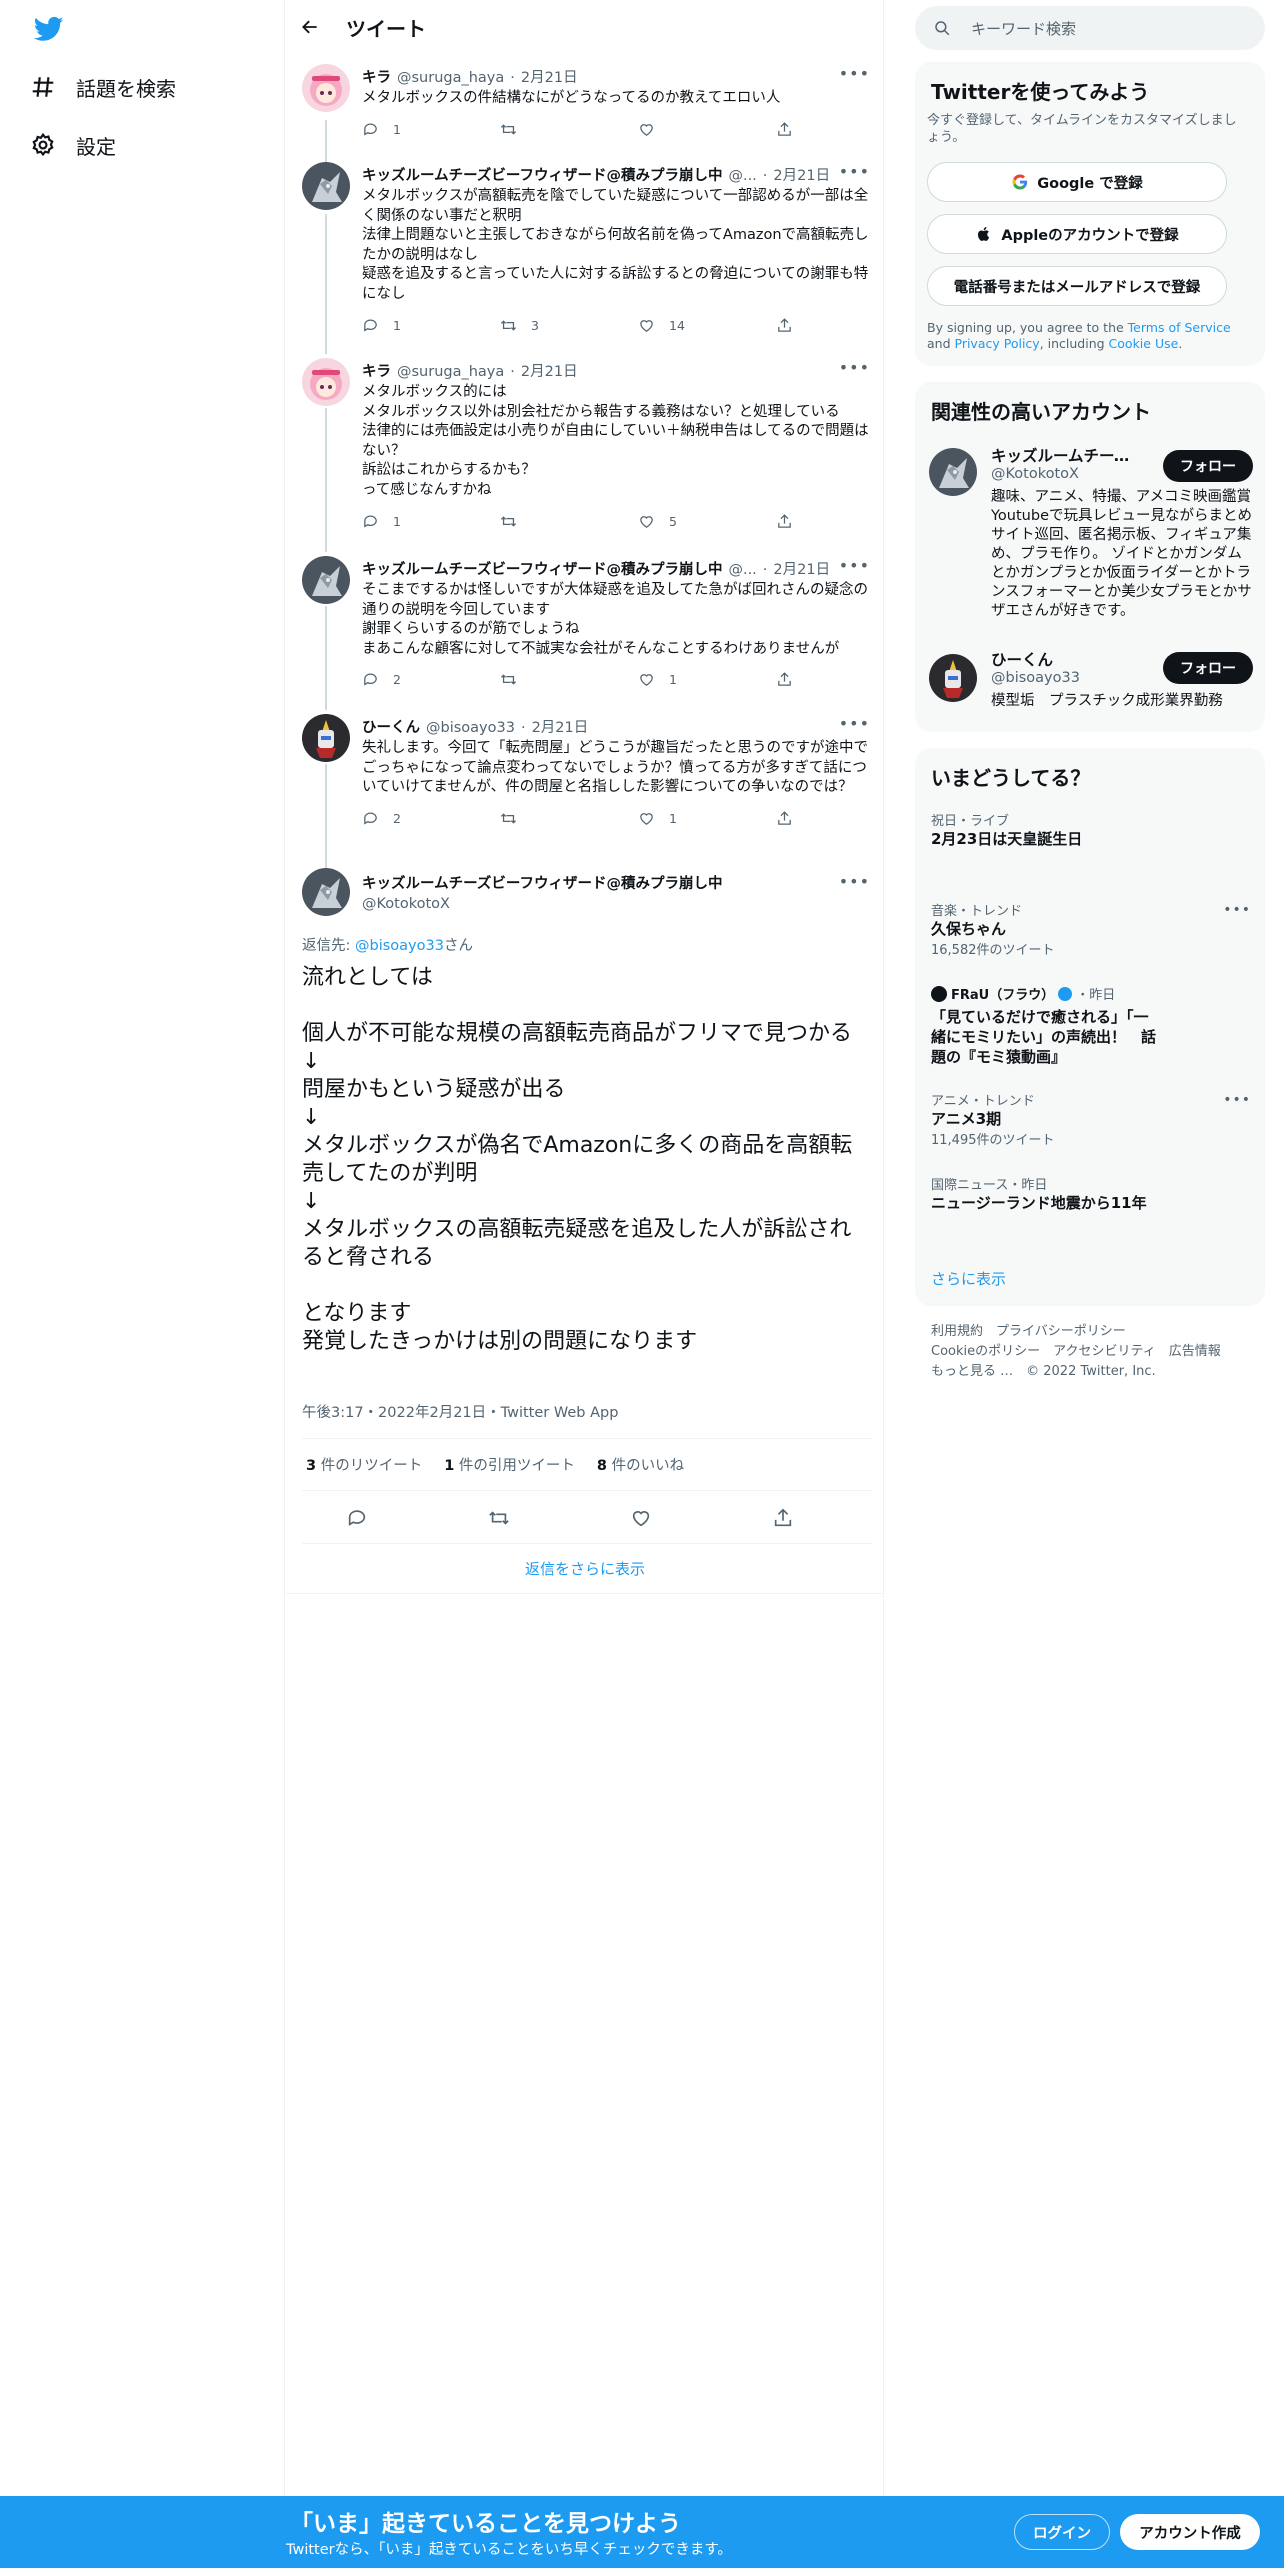 The width and height of the screenshot is (1284, 2568). What do you see at coordinates (1011, 778) in the screenshot?
I see `trends-title: いまどうしてる？` at bounding box center [1011, 778].